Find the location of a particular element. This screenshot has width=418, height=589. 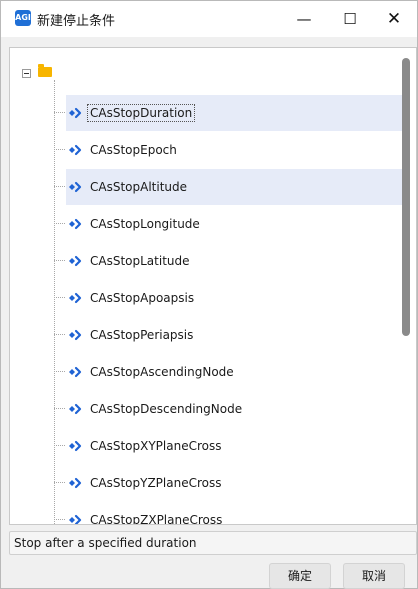

tree-item: CAsStopLongitude is located at coordinates (229, 224).